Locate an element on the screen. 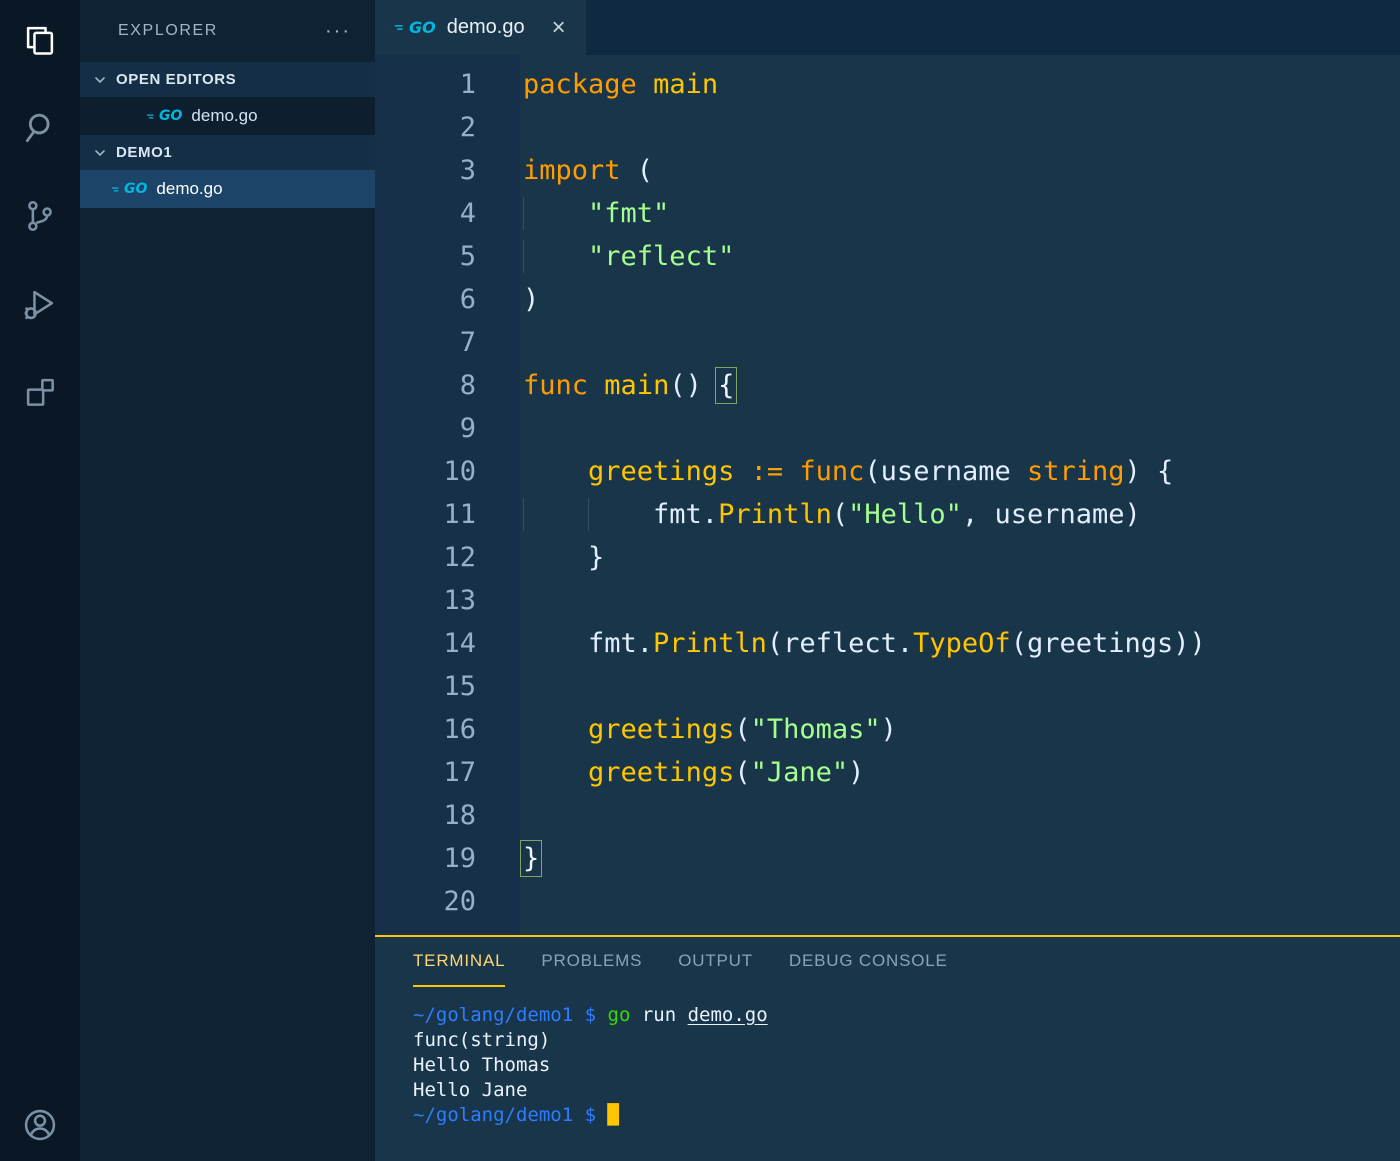 The width and height of the screenshot is (1400, 1161). code-line: 7 is located at coordinates (887, 342).